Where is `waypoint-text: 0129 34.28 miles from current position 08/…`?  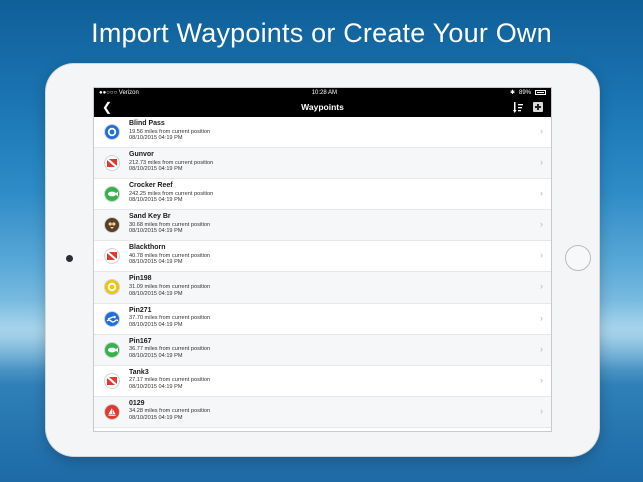 waypoint-text: 0129 34.28 miles from current position 08/… is located at coordinates (169, 411).